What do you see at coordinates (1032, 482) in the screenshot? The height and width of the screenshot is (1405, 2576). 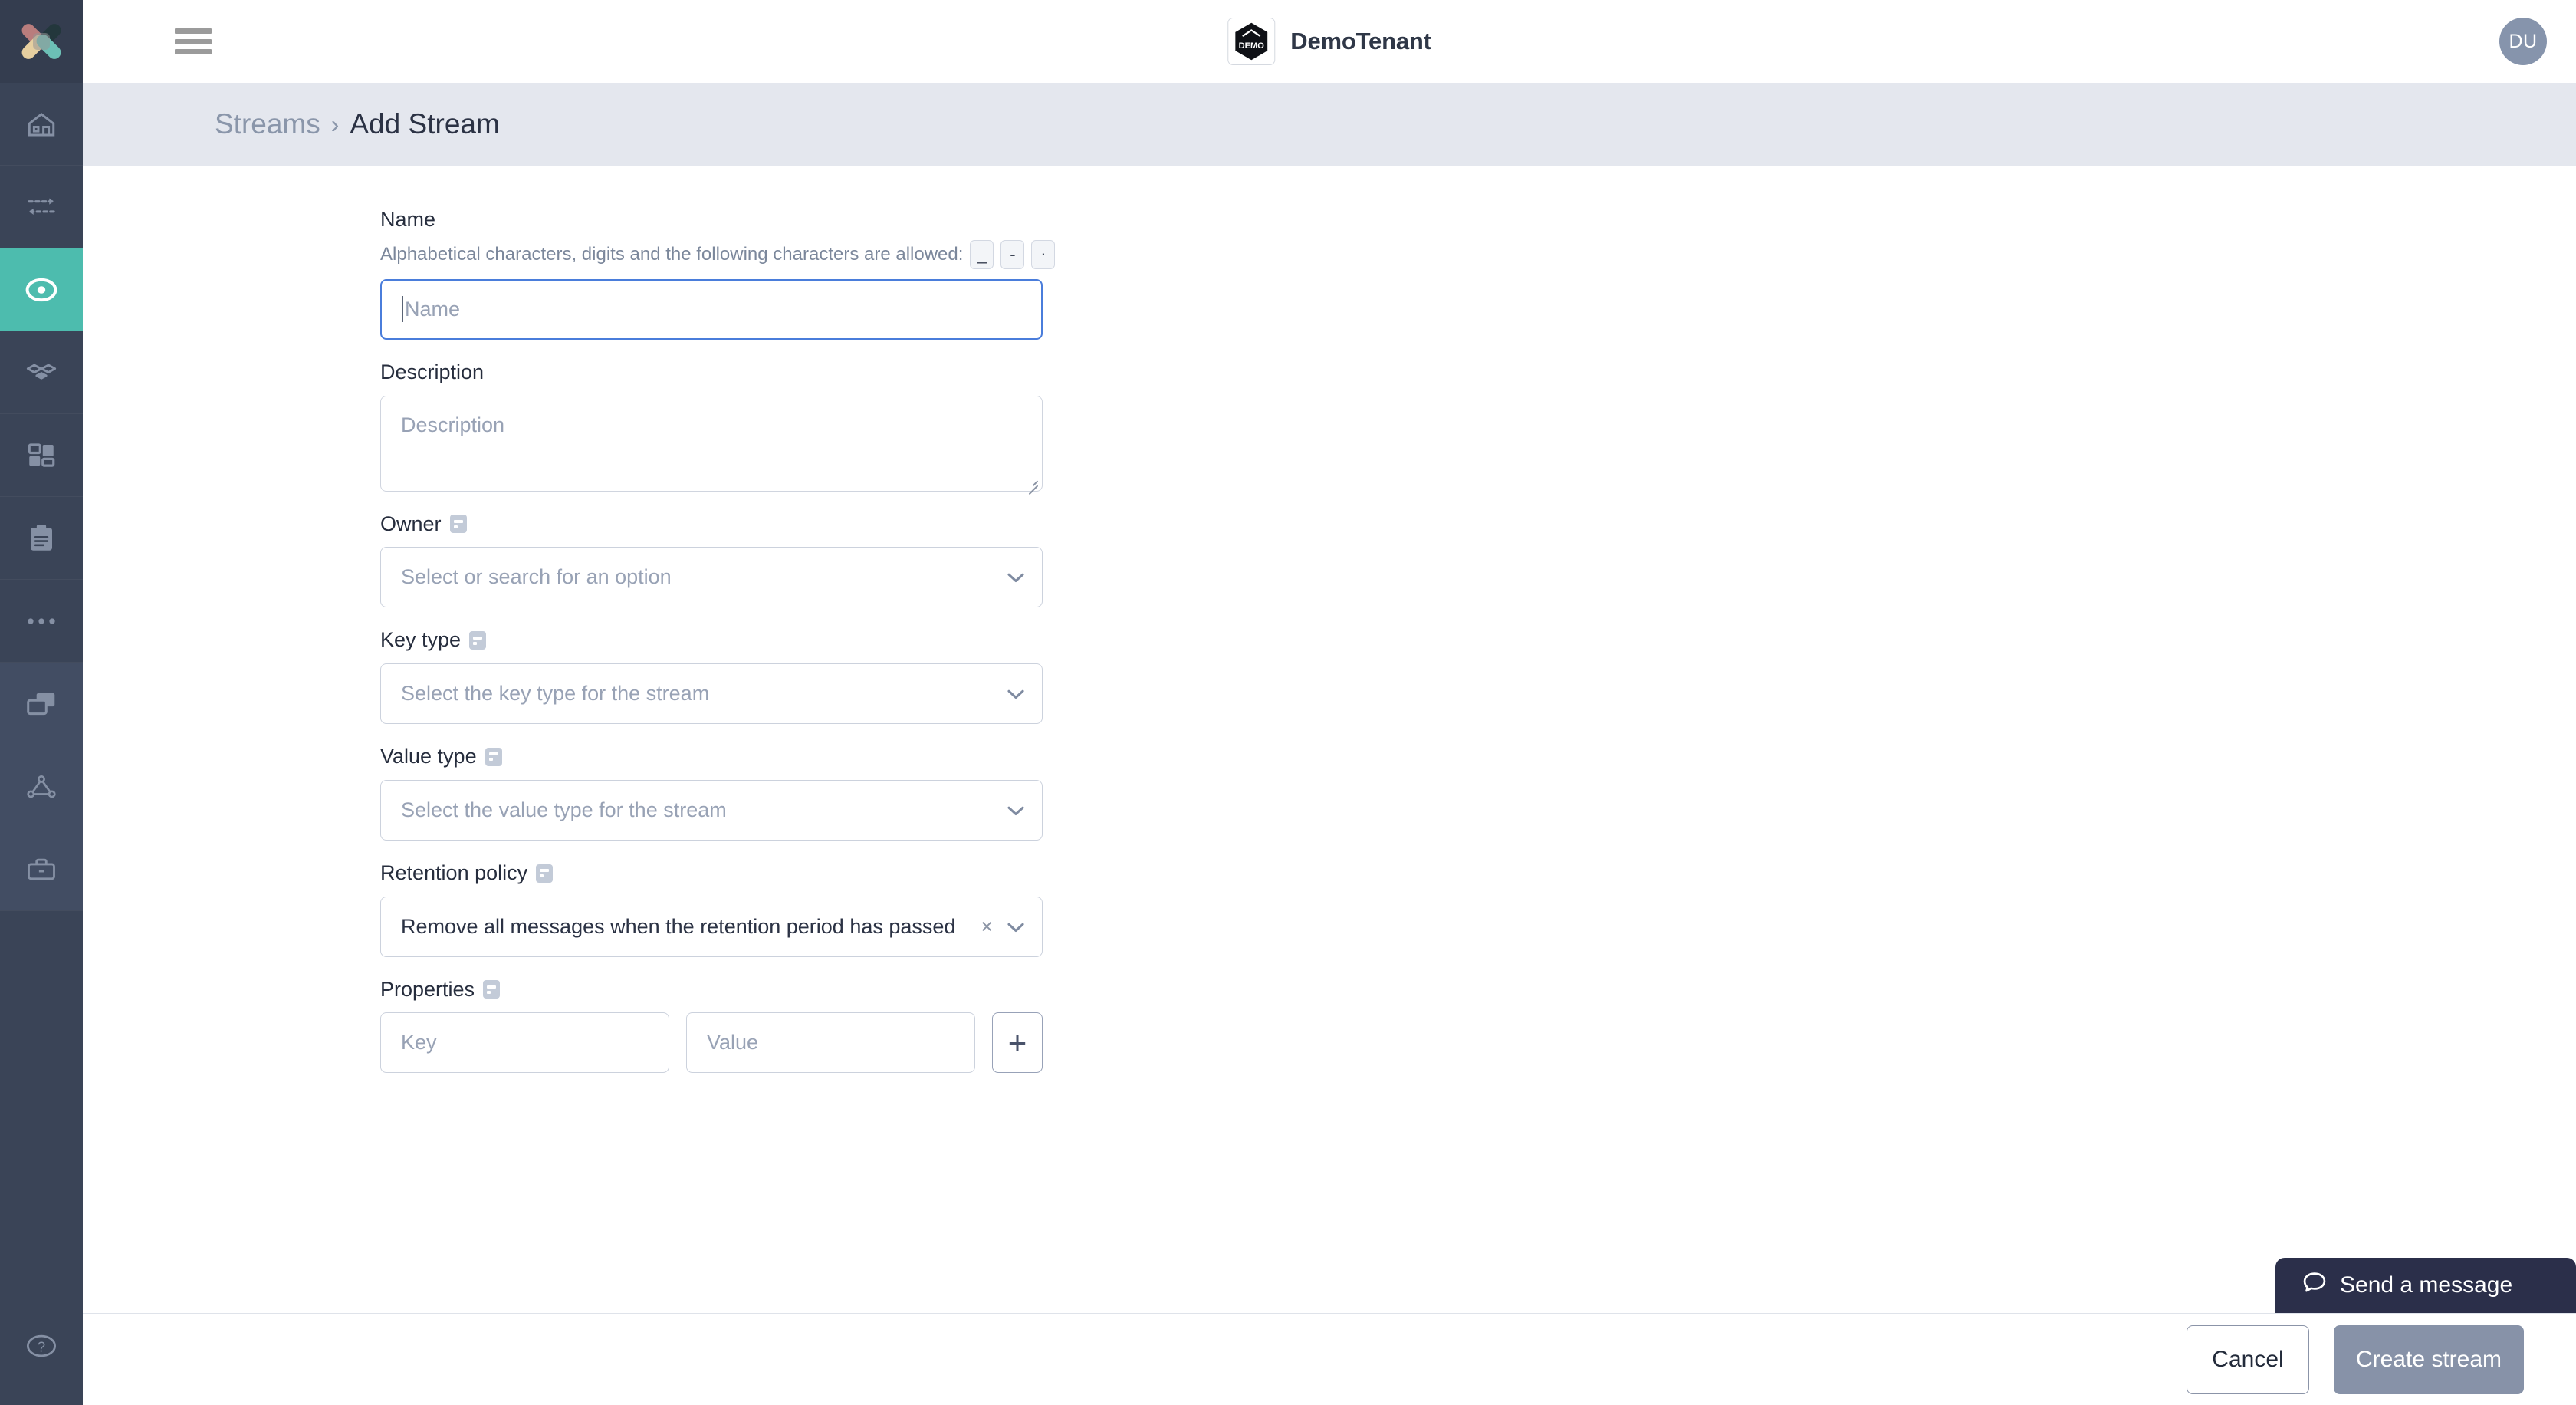 I see `resize-handle` at bounding box center [1032, 482].